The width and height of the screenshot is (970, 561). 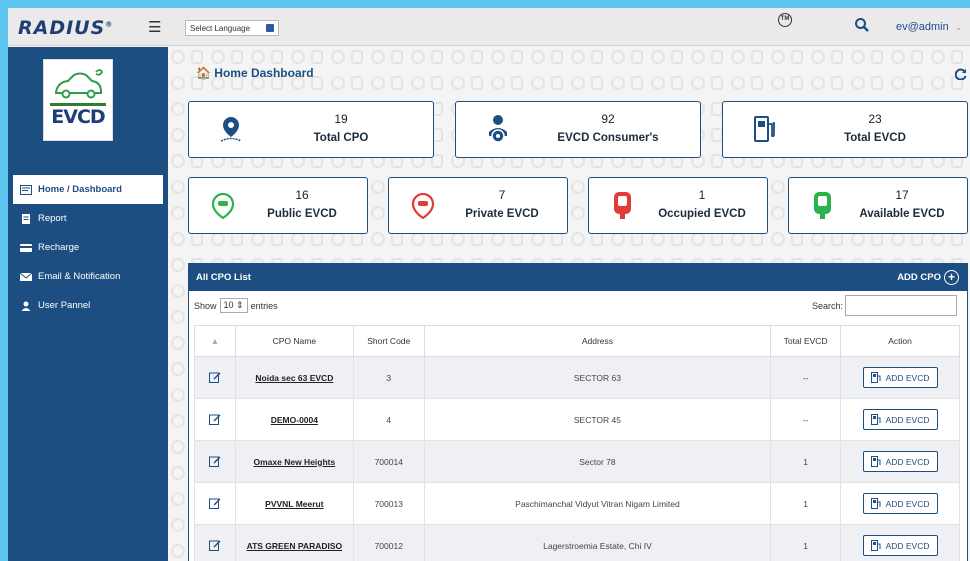 I want to click on sidebar-item-email: Email & Notification, so click(x=88, y=276).